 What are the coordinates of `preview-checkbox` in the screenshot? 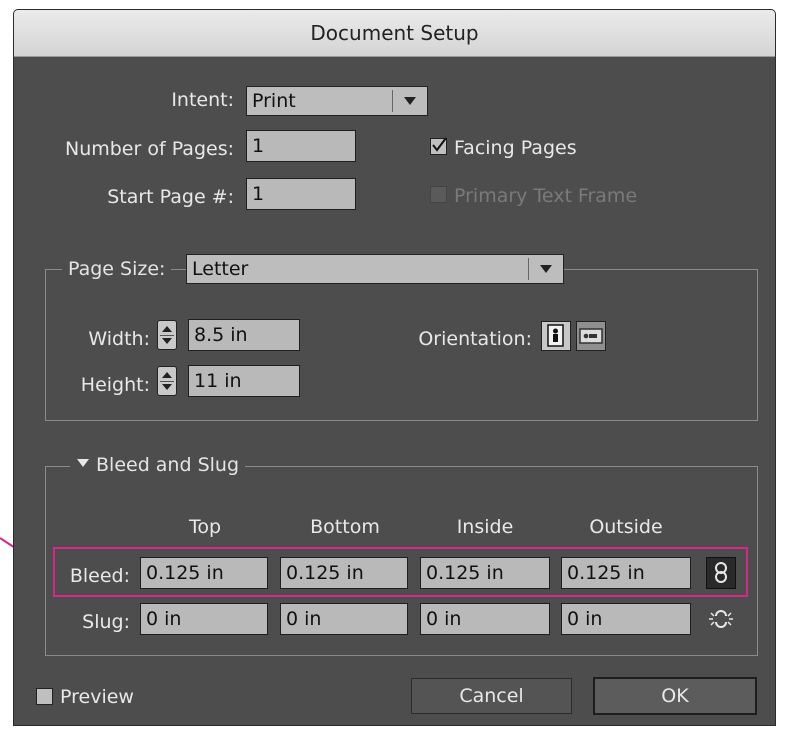 It's located at (44, 696).